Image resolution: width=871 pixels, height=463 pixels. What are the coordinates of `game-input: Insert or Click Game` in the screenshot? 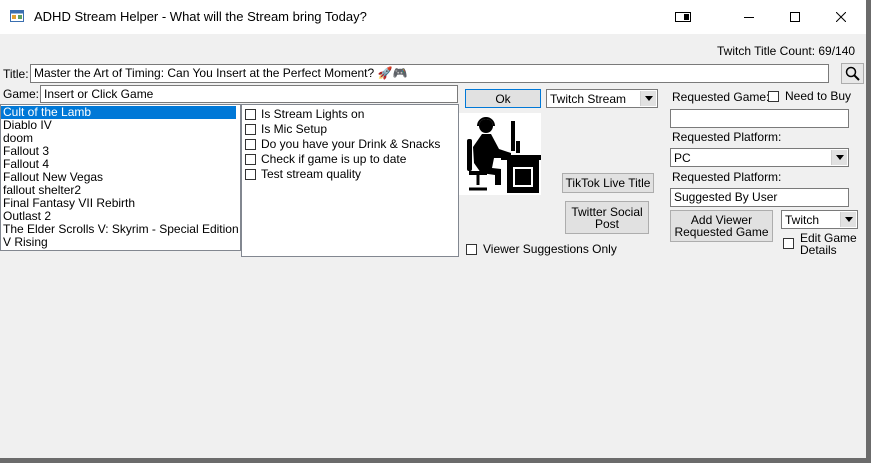 It's located at (249, 94).